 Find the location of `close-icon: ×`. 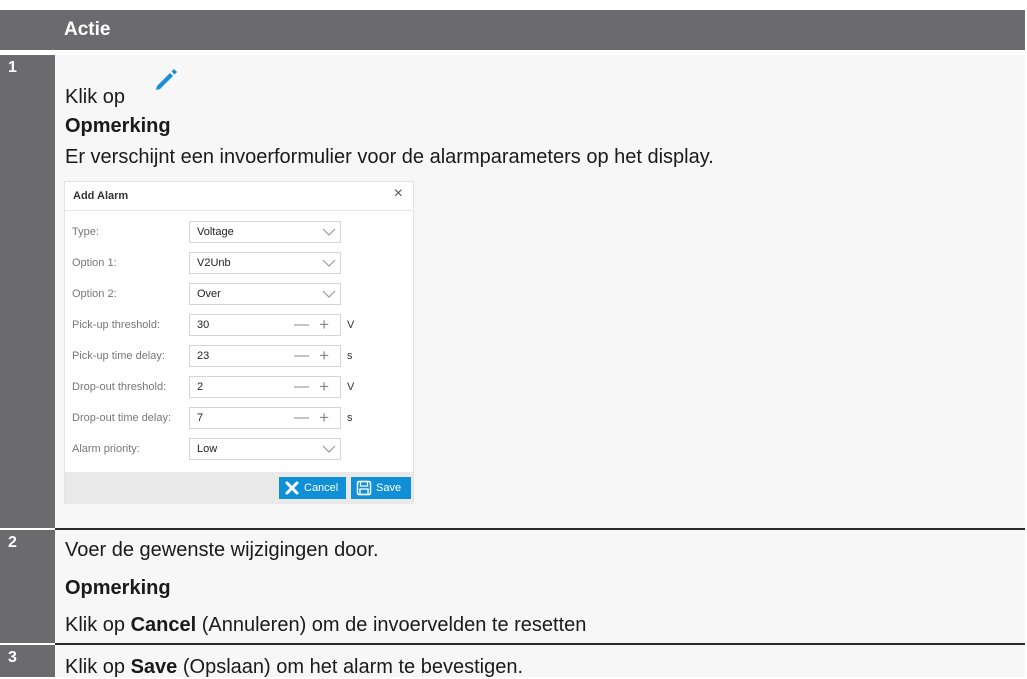

close-icon: × is located at coordinates (398, 194).